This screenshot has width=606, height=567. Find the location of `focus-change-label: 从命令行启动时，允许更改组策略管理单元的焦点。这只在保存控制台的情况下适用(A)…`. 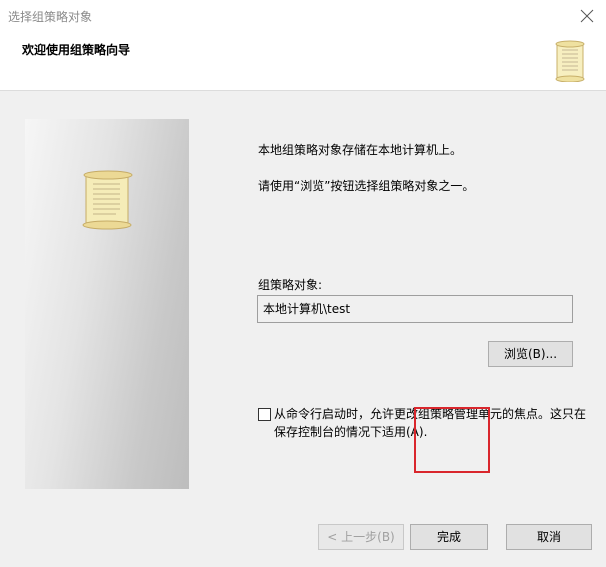

focus-change-label: 从命令行启动时，允许更改组策略管理单元的焦点。这只在保存控制台的情况下适用(A)… is located at coordinates (430, 423).